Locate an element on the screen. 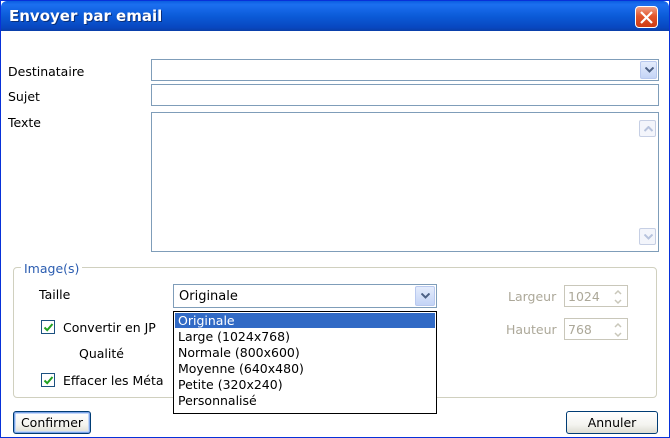 The width and height of the screenshot is (670, 438). images-group-title: Image(s) is located at coordinates (52, 268).